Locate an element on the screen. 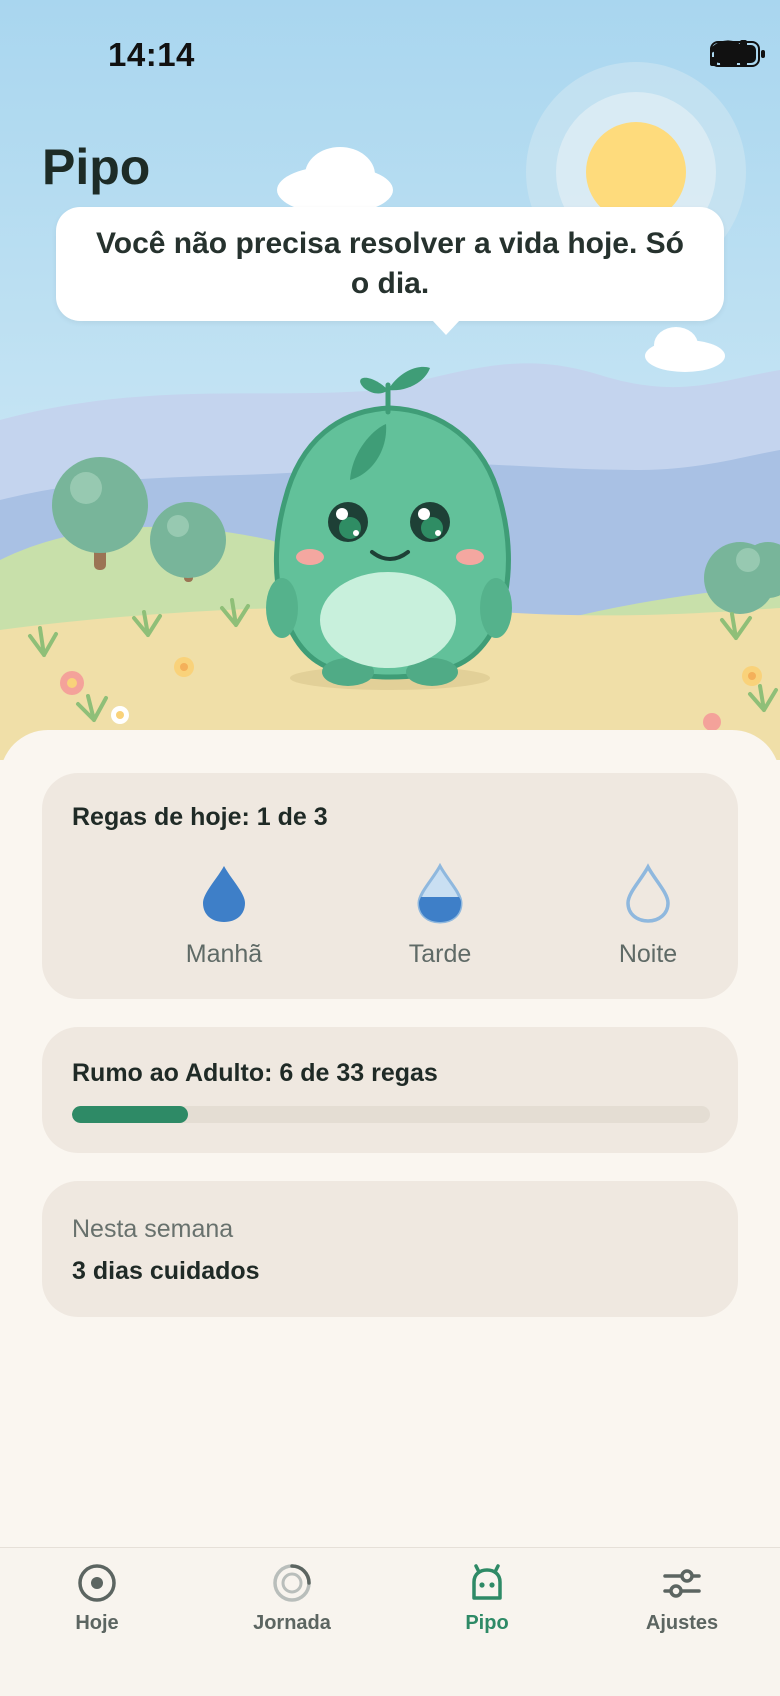 The height and width of the screenshot is (1696, 780). watering-slot-label: Manhã is located at coordinates (224, 954).